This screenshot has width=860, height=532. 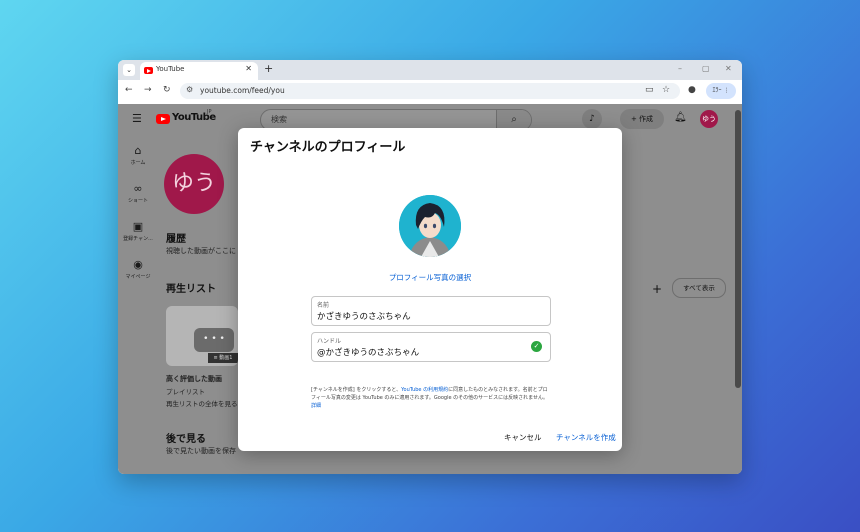 What do you see at coordinates (137, 118) in the screenshot?
I see `menu-hamburger-icon: ☰` at bounding box center [137, 118].